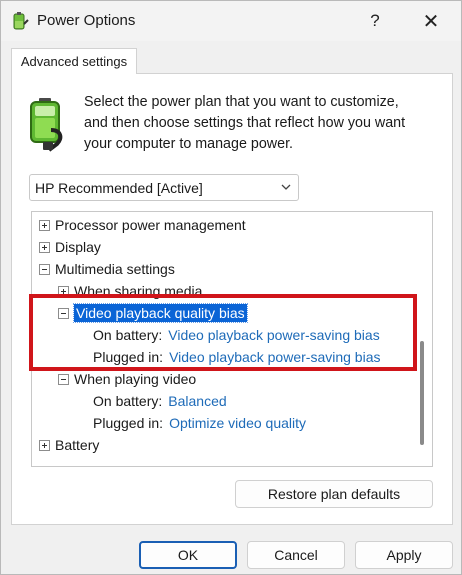  What do you see at coordinates (21, 21) in the screenshot?
I see `power-options-icon` at bounding box center [21, 21].